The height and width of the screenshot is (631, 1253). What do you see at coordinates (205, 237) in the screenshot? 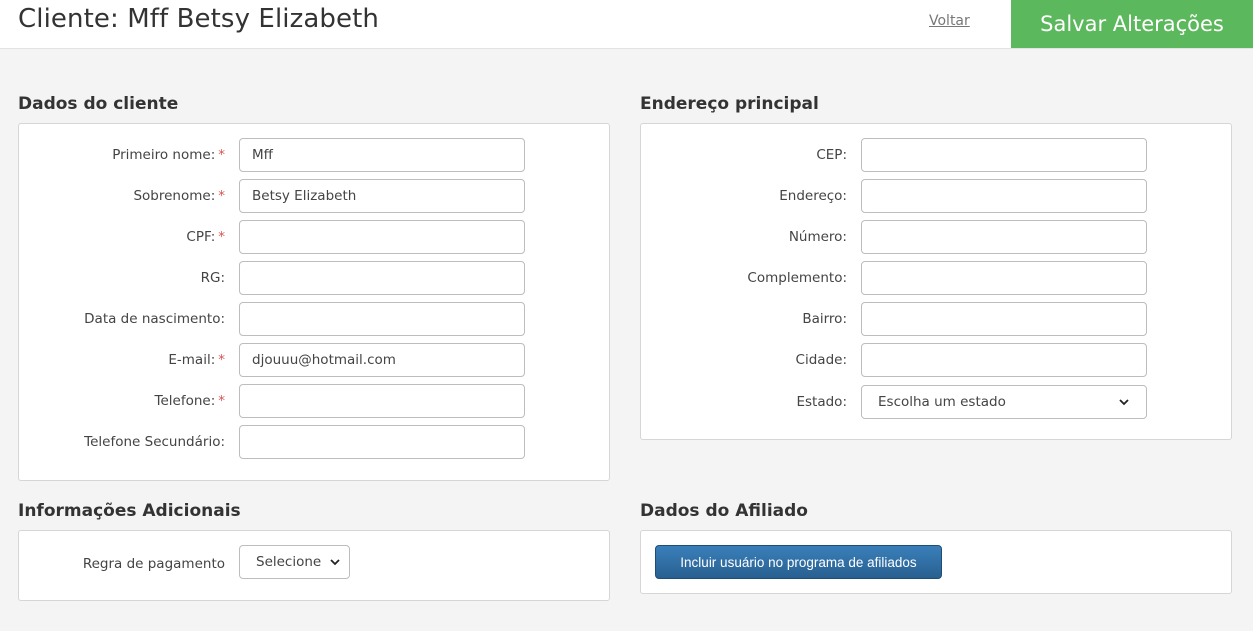
I see `cpf-label: CPF: *` at bounding box center [205, 237].